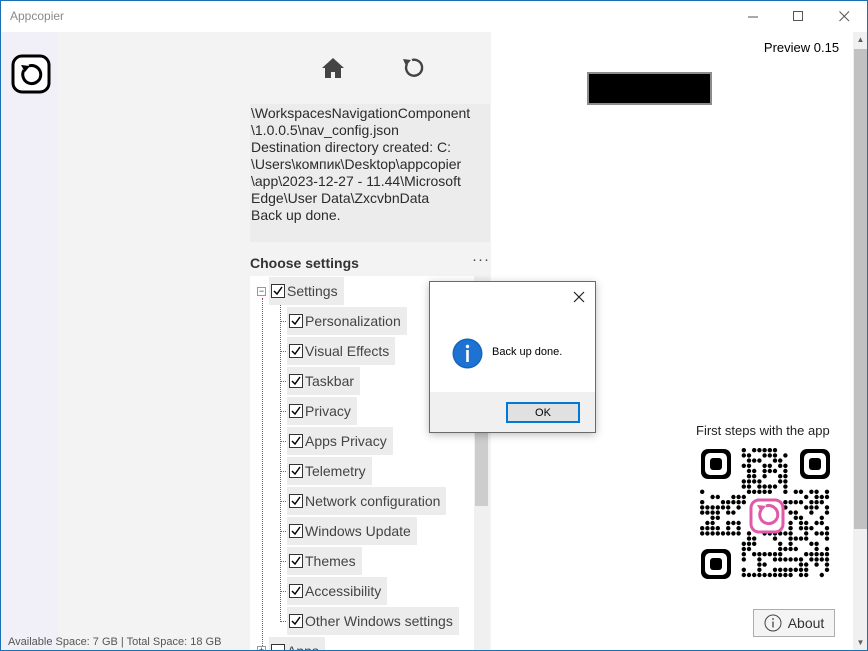  I want to click on tree-item-privacy: Privacy, so click(322, 411).